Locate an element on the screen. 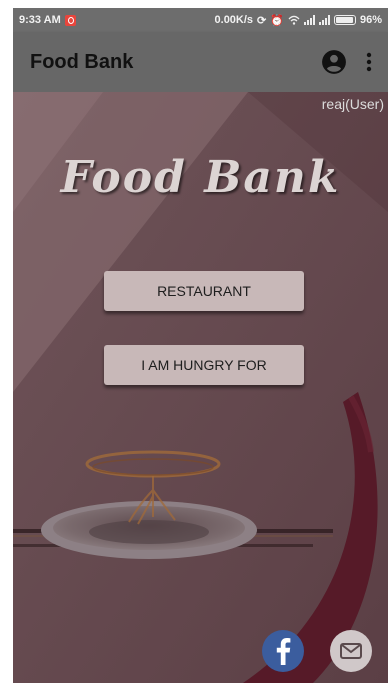 Image resolution: width=388 pixels, height=683 pixels. status-right: 0.00K/s ⟳ ⏰ 96% is located at coordinates (298, 20).